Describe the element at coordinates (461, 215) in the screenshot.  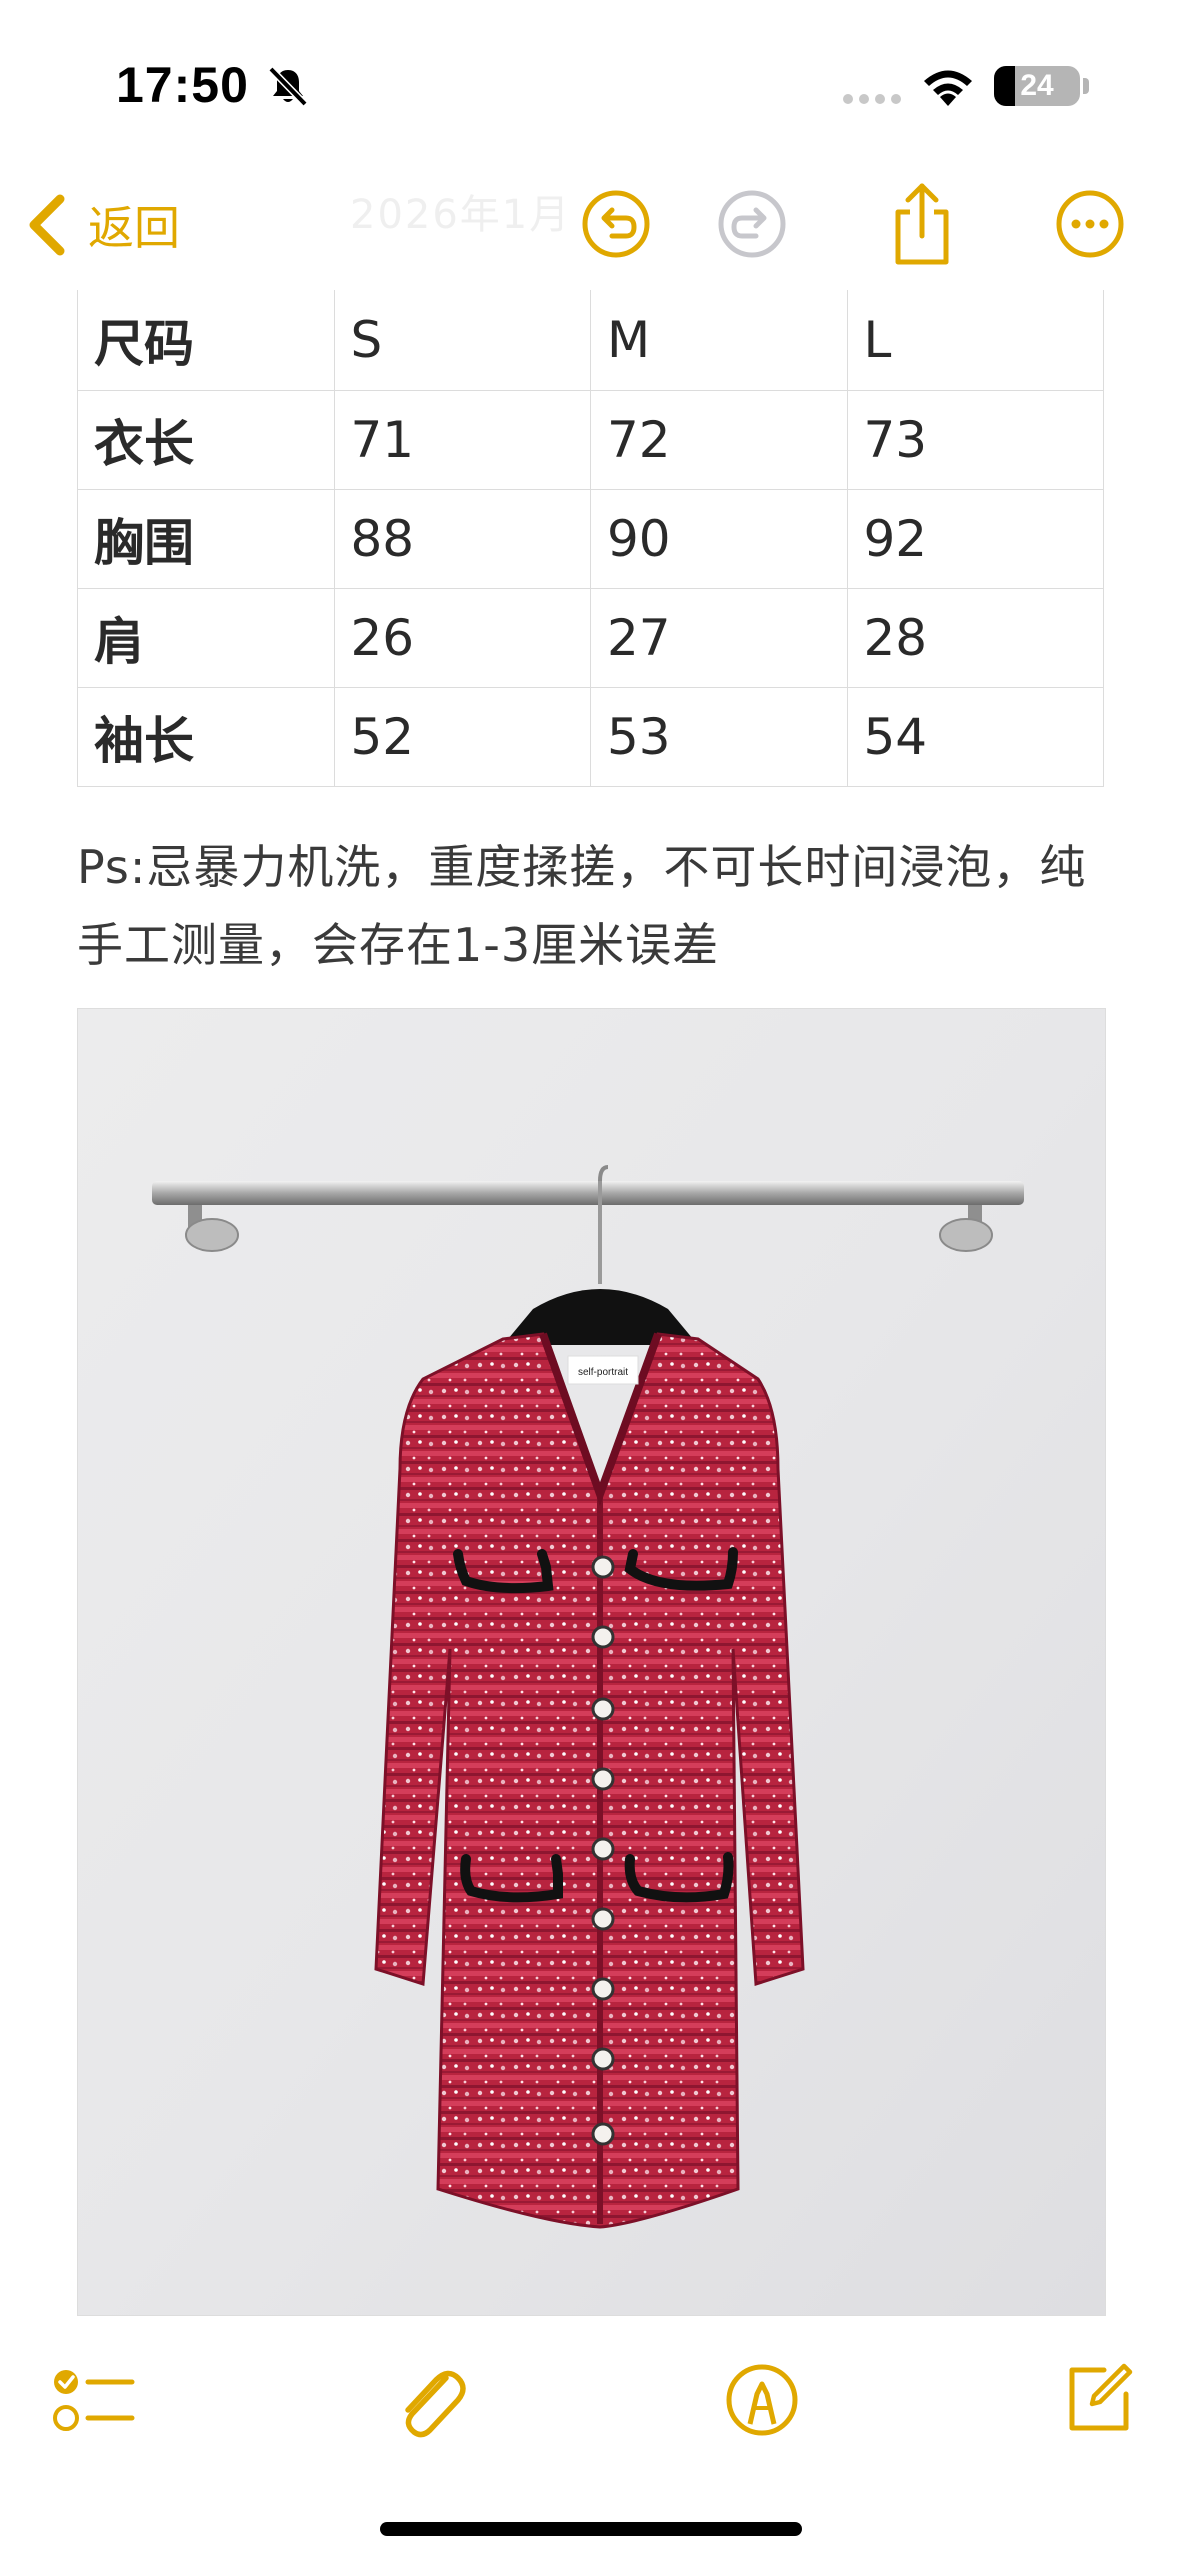
I see `note-date: 2026年1月` at that location.